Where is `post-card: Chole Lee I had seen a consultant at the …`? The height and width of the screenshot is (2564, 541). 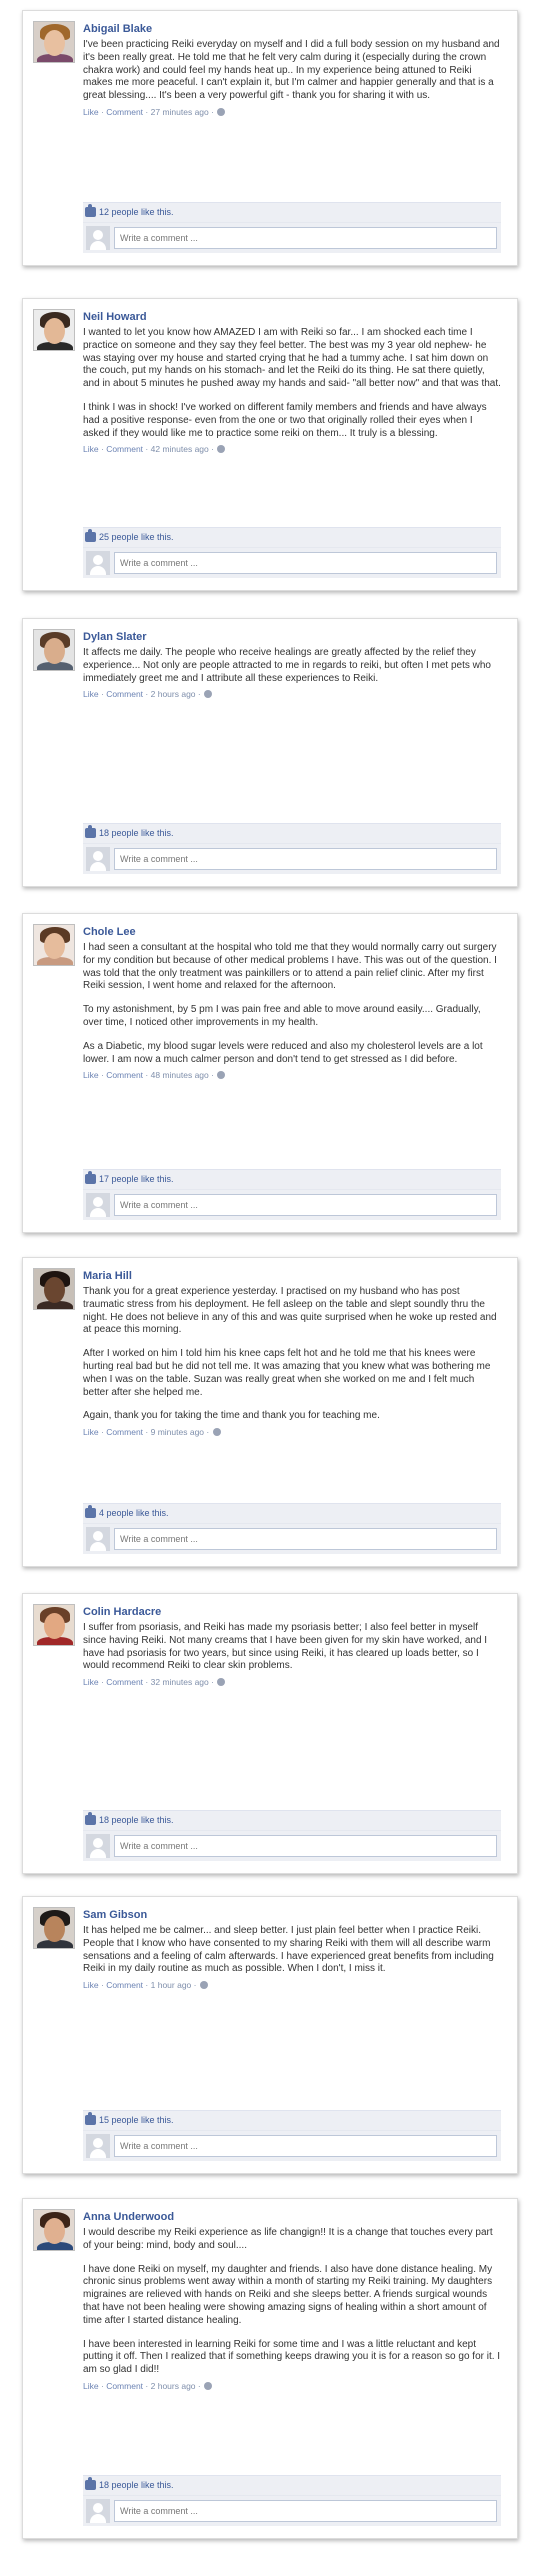 post-card: Chole Lee I had seen a consultant at the … is located at coordinates (270, 1073).